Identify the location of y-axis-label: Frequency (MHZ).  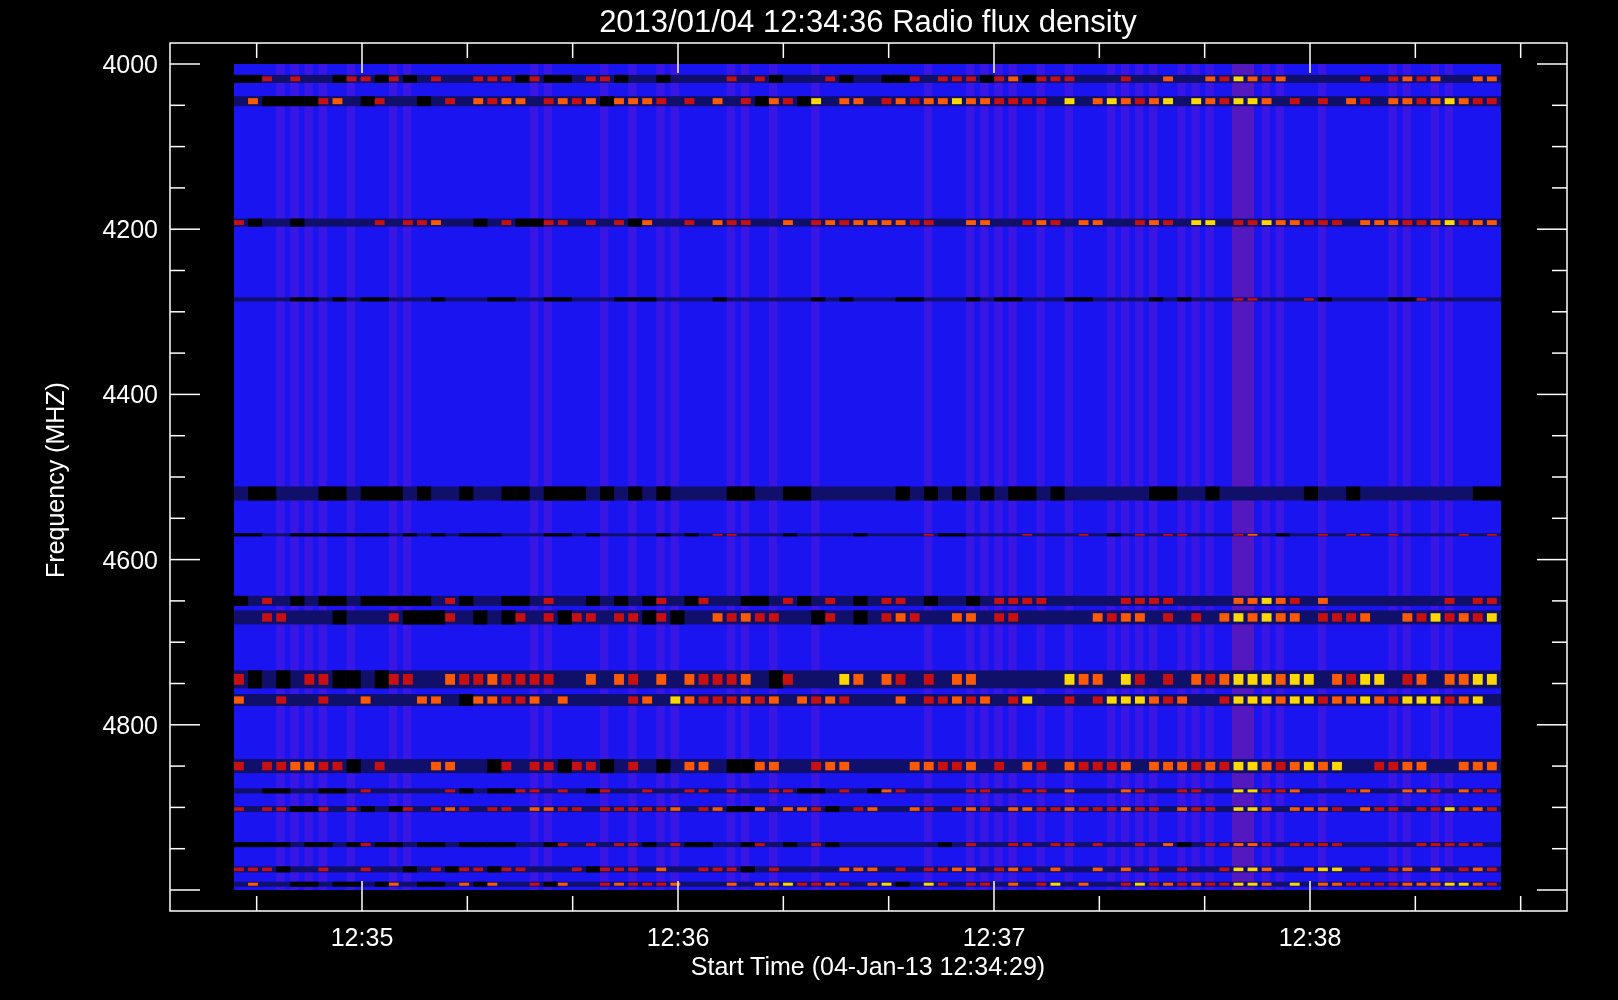
(55, 480).